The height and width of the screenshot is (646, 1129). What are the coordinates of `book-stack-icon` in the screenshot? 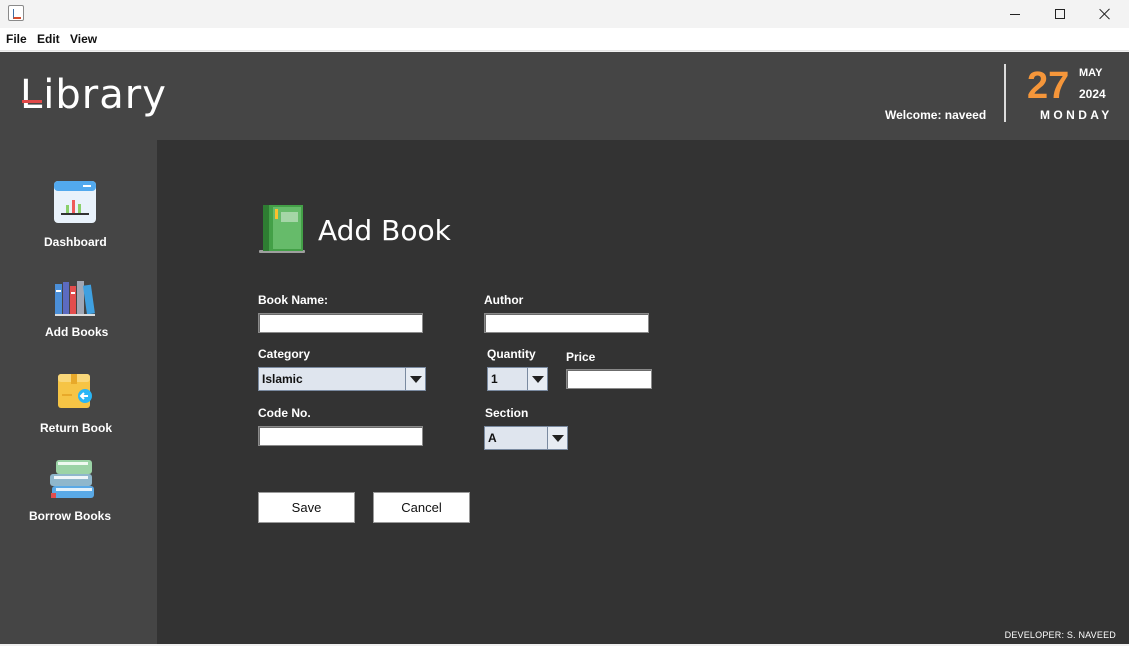 It's located at (72, 479).